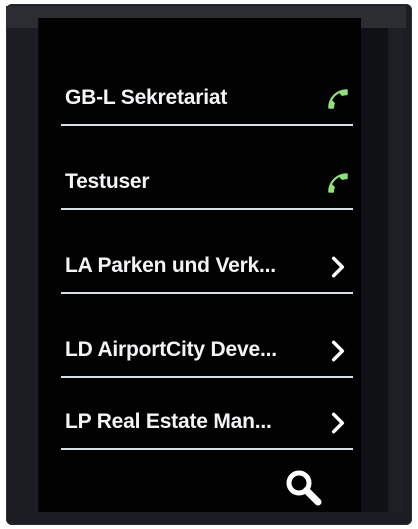 This screenshot has width=418, height=529. Describe the element at coordinates (374, 270) in the screenshot. I see `screen-edge` at that location.